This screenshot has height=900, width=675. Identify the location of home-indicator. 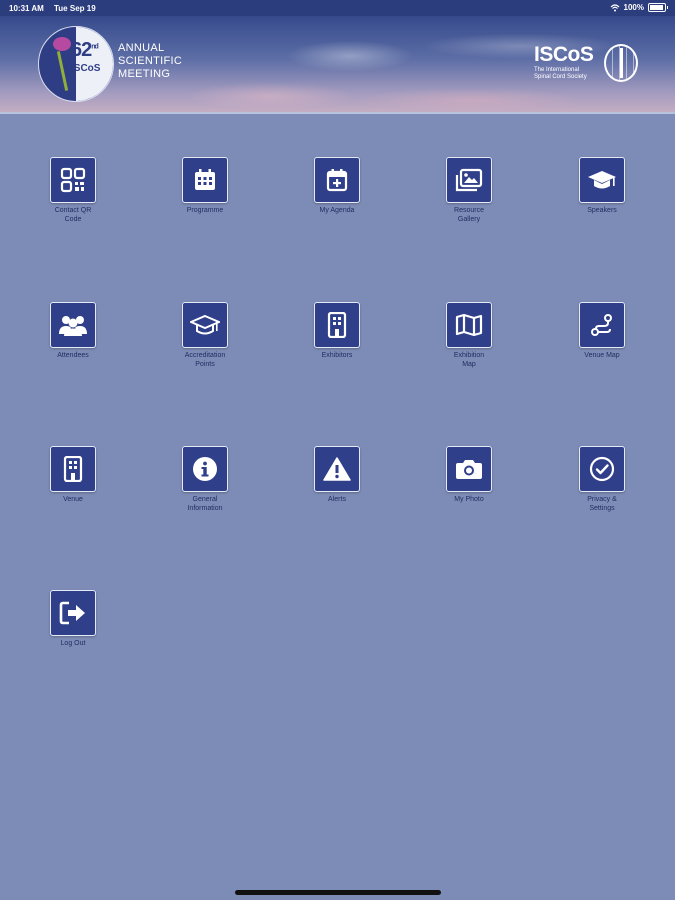
(338, 892).